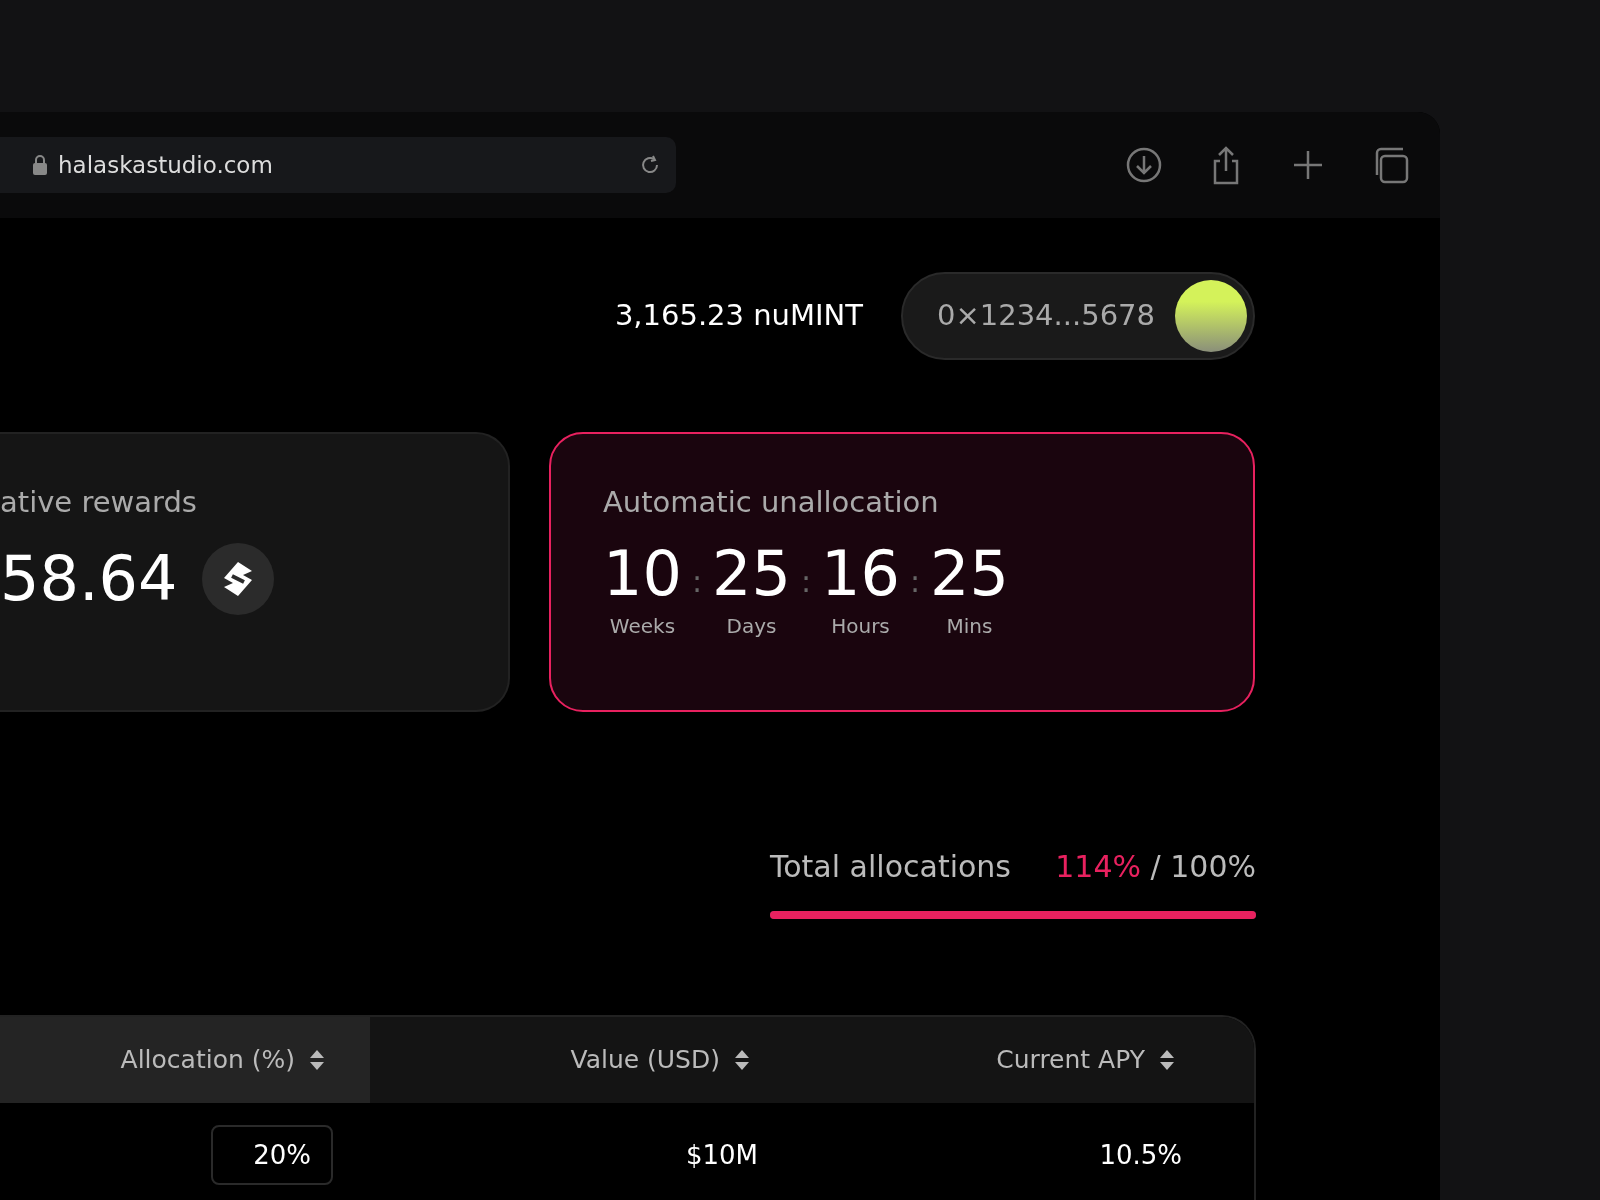 The image size is (1600, 1200). What do you see at coordinates (969, 626) in the screenshot?
I see `countdown-unit: Mins` at bounding box center [969, 626].